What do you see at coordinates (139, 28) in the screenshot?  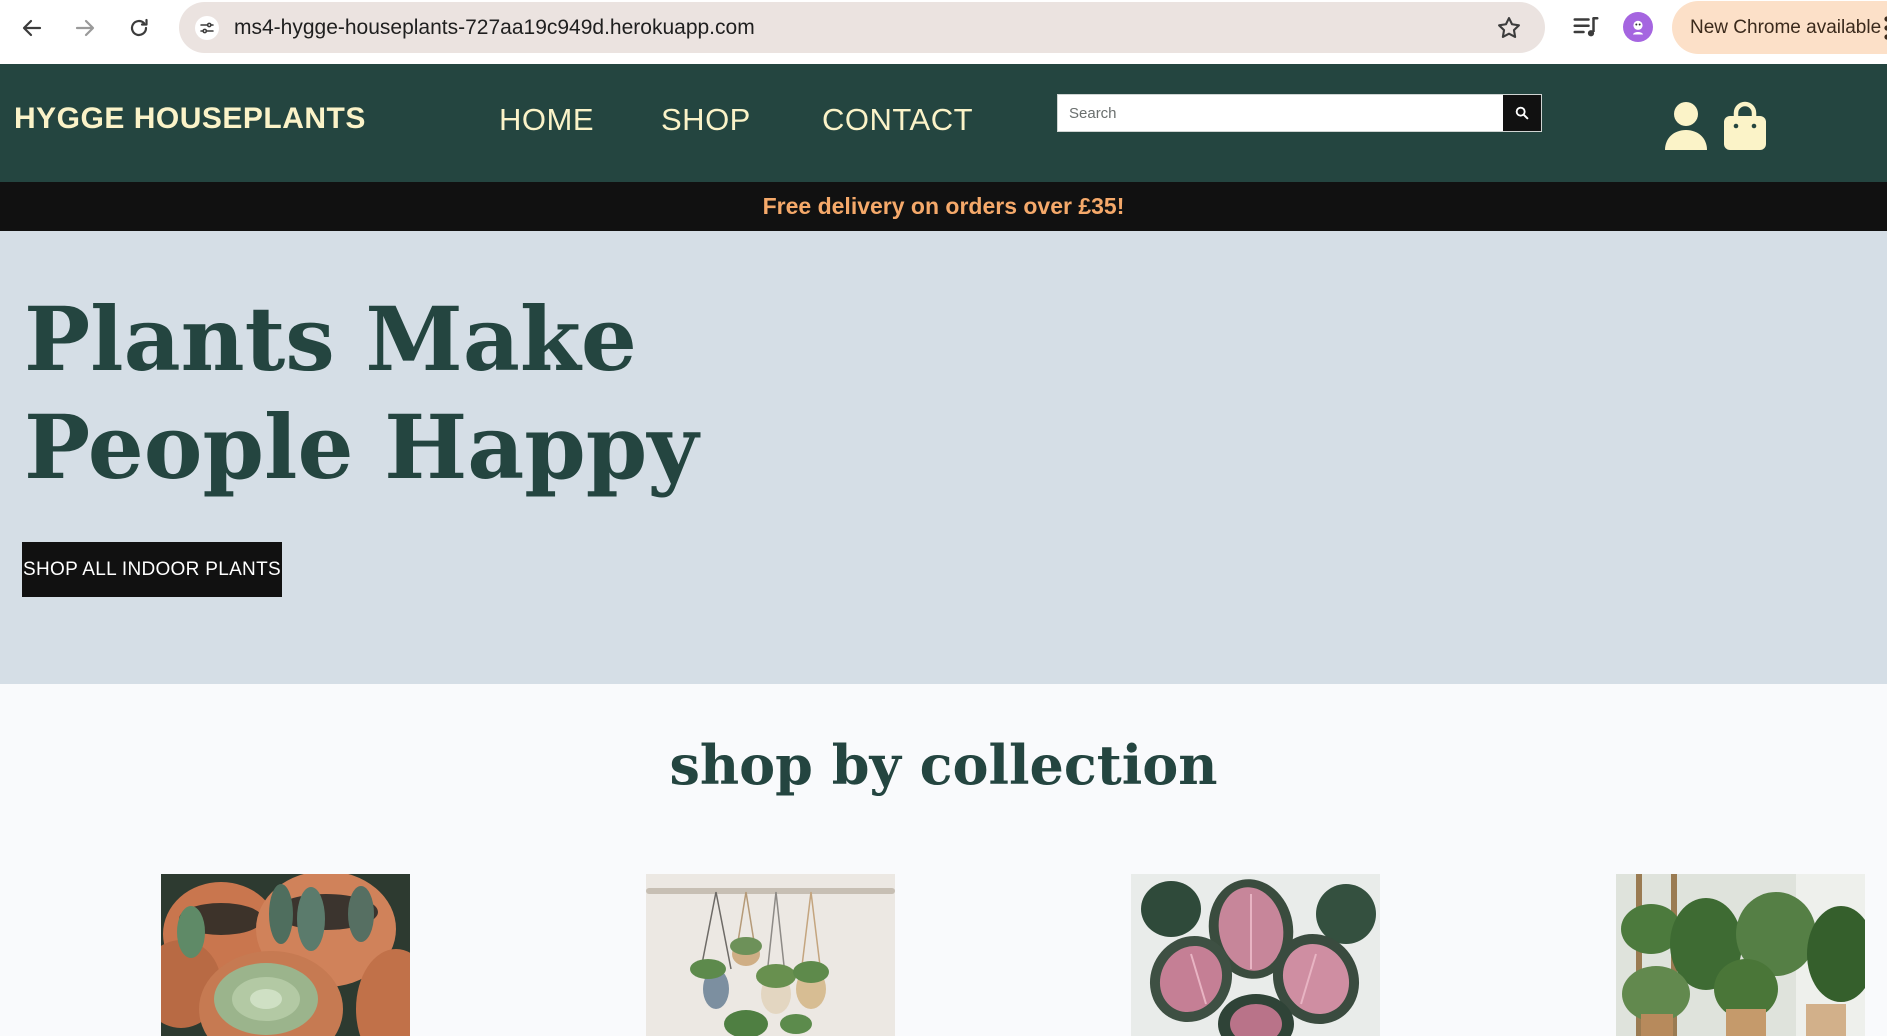 I see `reload-icon` at bounding box center [139, 28].